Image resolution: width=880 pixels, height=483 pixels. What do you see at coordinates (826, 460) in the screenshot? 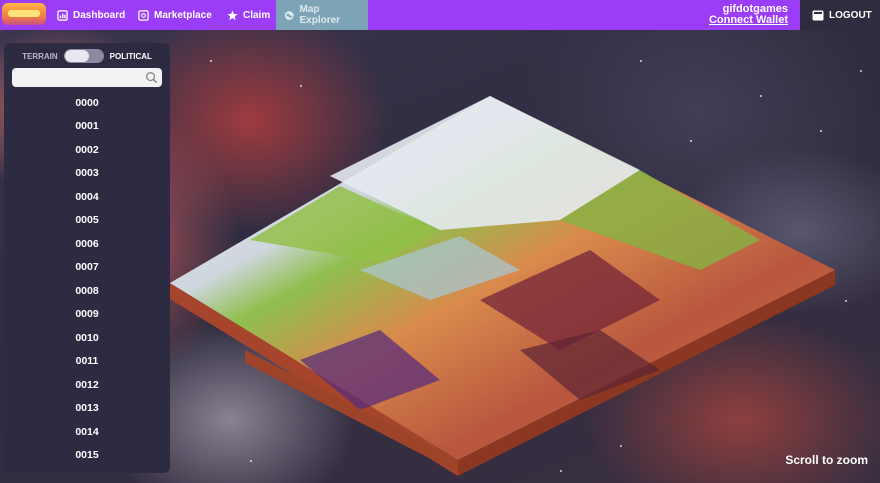
I see `scroll-to-zoom-hint: Scroll to zoom` at bounding box center [826, 460].